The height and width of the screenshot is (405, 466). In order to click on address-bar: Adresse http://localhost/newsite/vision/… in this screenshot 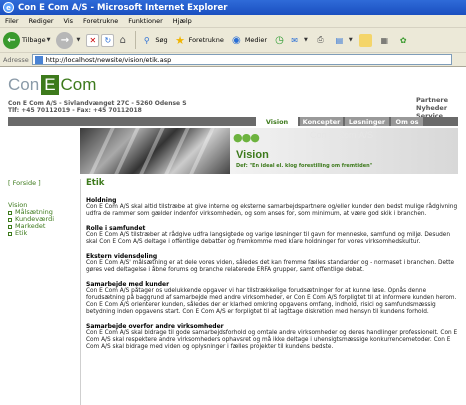, I will do `click(233, 60)`.